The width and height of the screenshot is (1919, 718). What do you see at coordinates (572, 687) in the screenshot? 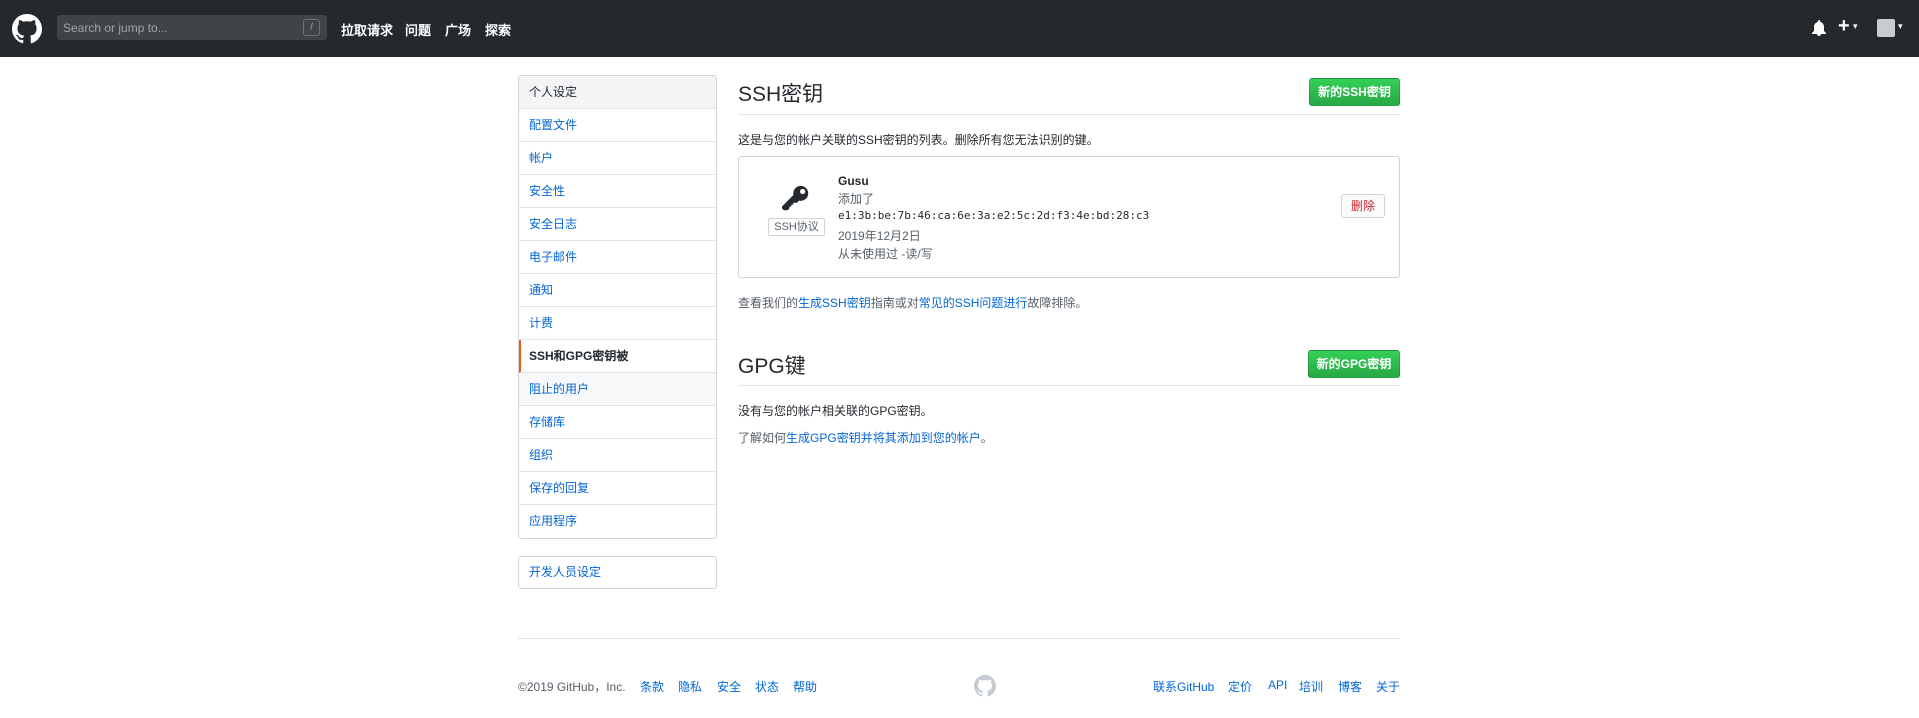
I see `footer-copyright: ©2019 GitHub，Inc.` at bounding box center [572, 687].